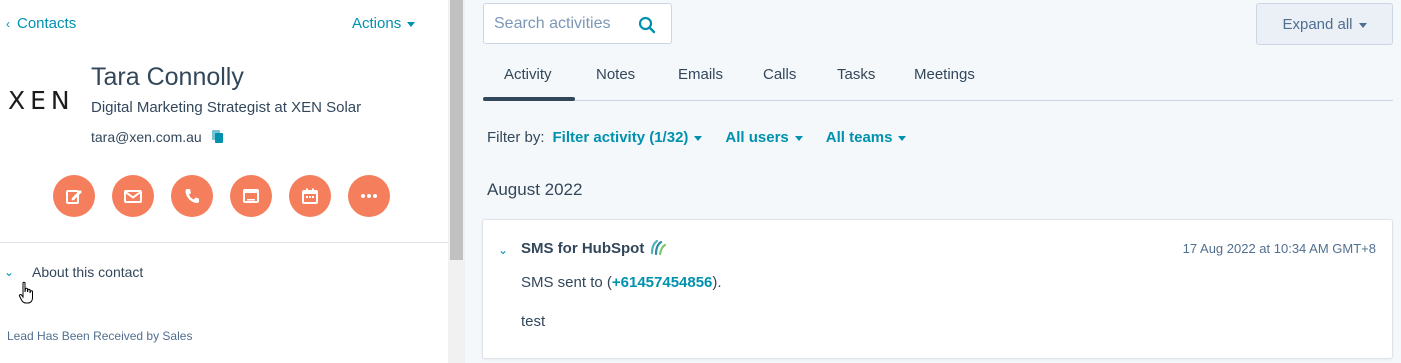  What do you see at coordinates (859, 137) in the screenshot?
I see `filter-teams-label: All teams` at bounding box center [859, 137].